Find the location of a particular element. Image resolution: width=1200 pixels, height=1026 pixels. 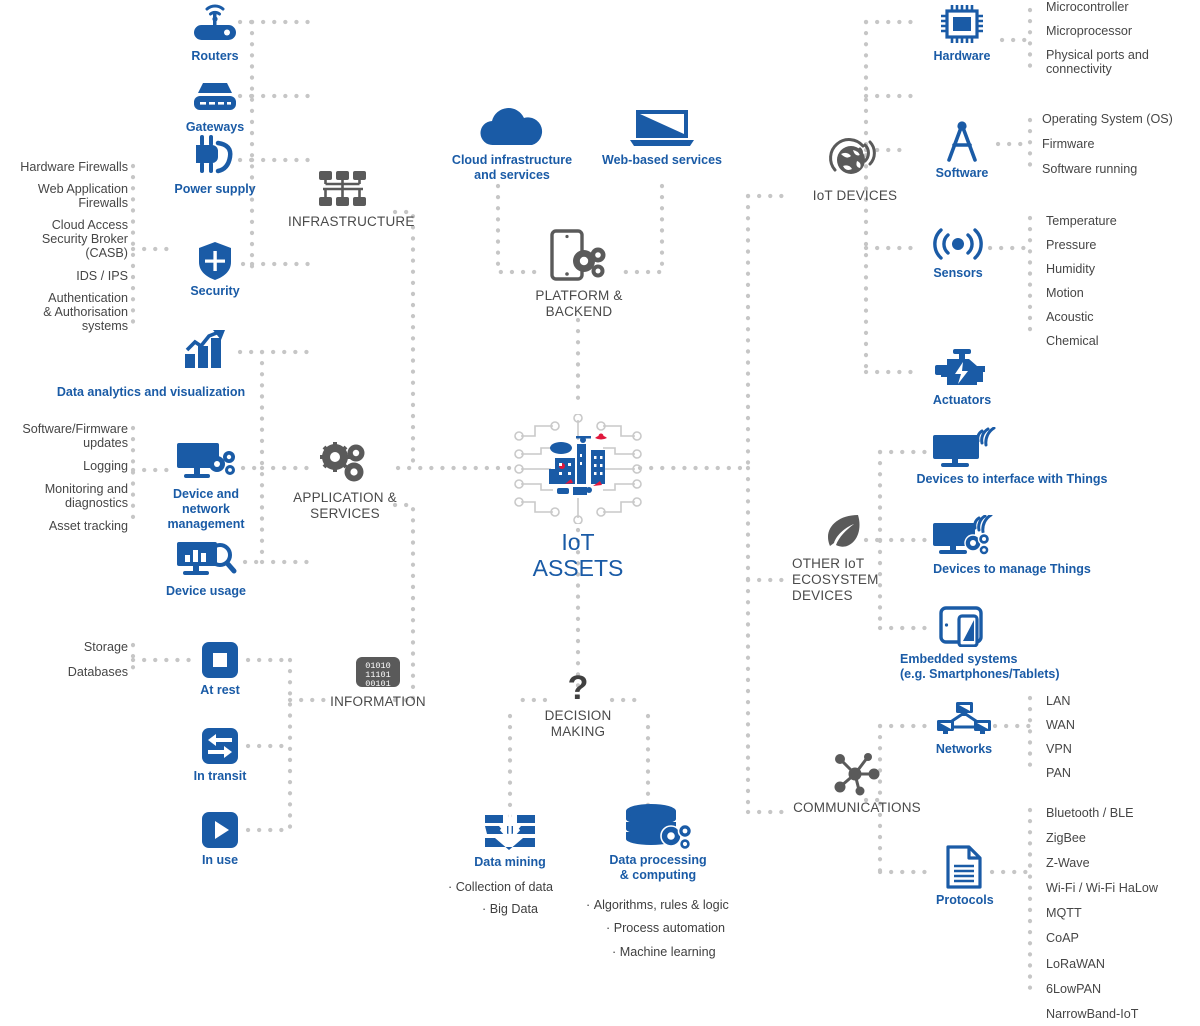

node-hardware: Hardware is located at coordinates (962, 33).